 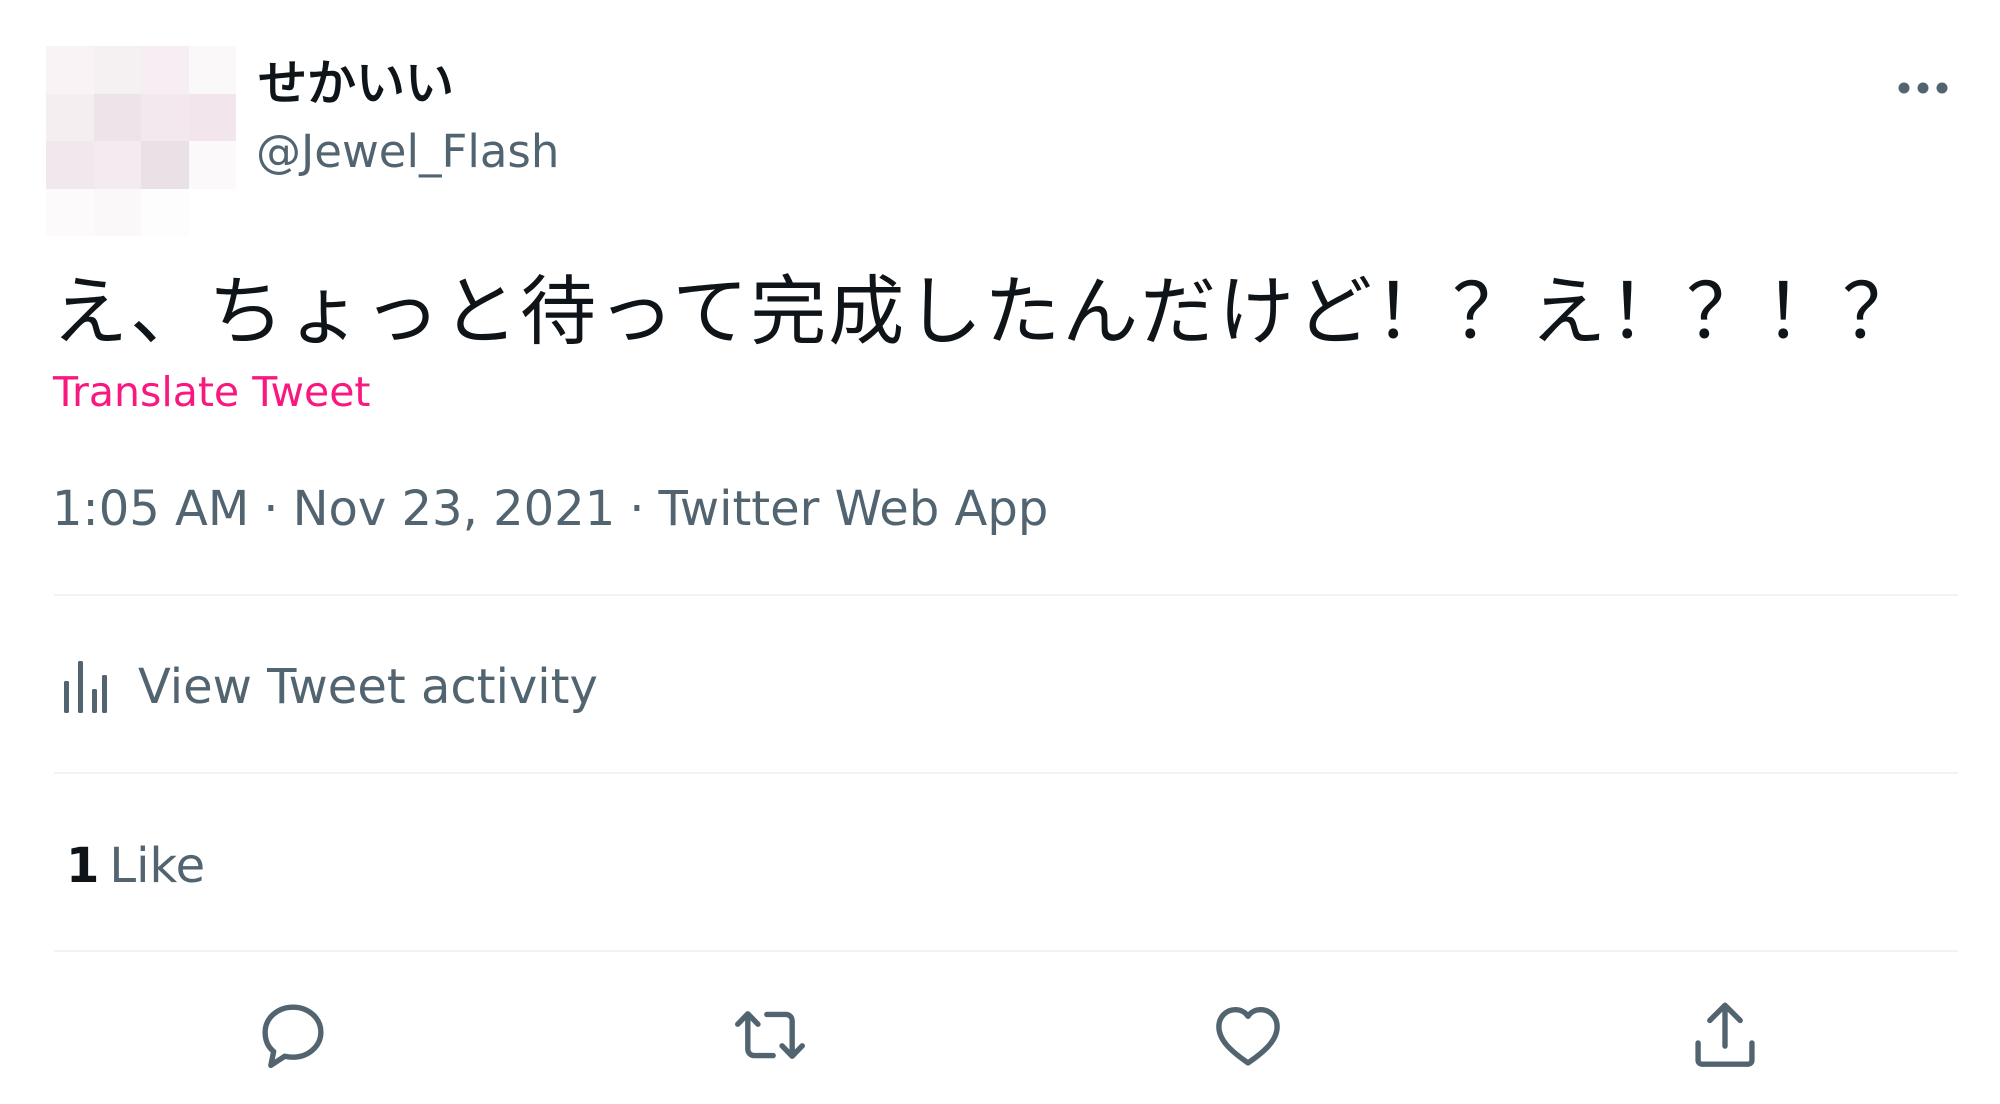 What do you see at coordinates (212, 392) in the screenshot?
I see `translate-tweet-link: Translate Tweet` at bounding box center [212, 392].